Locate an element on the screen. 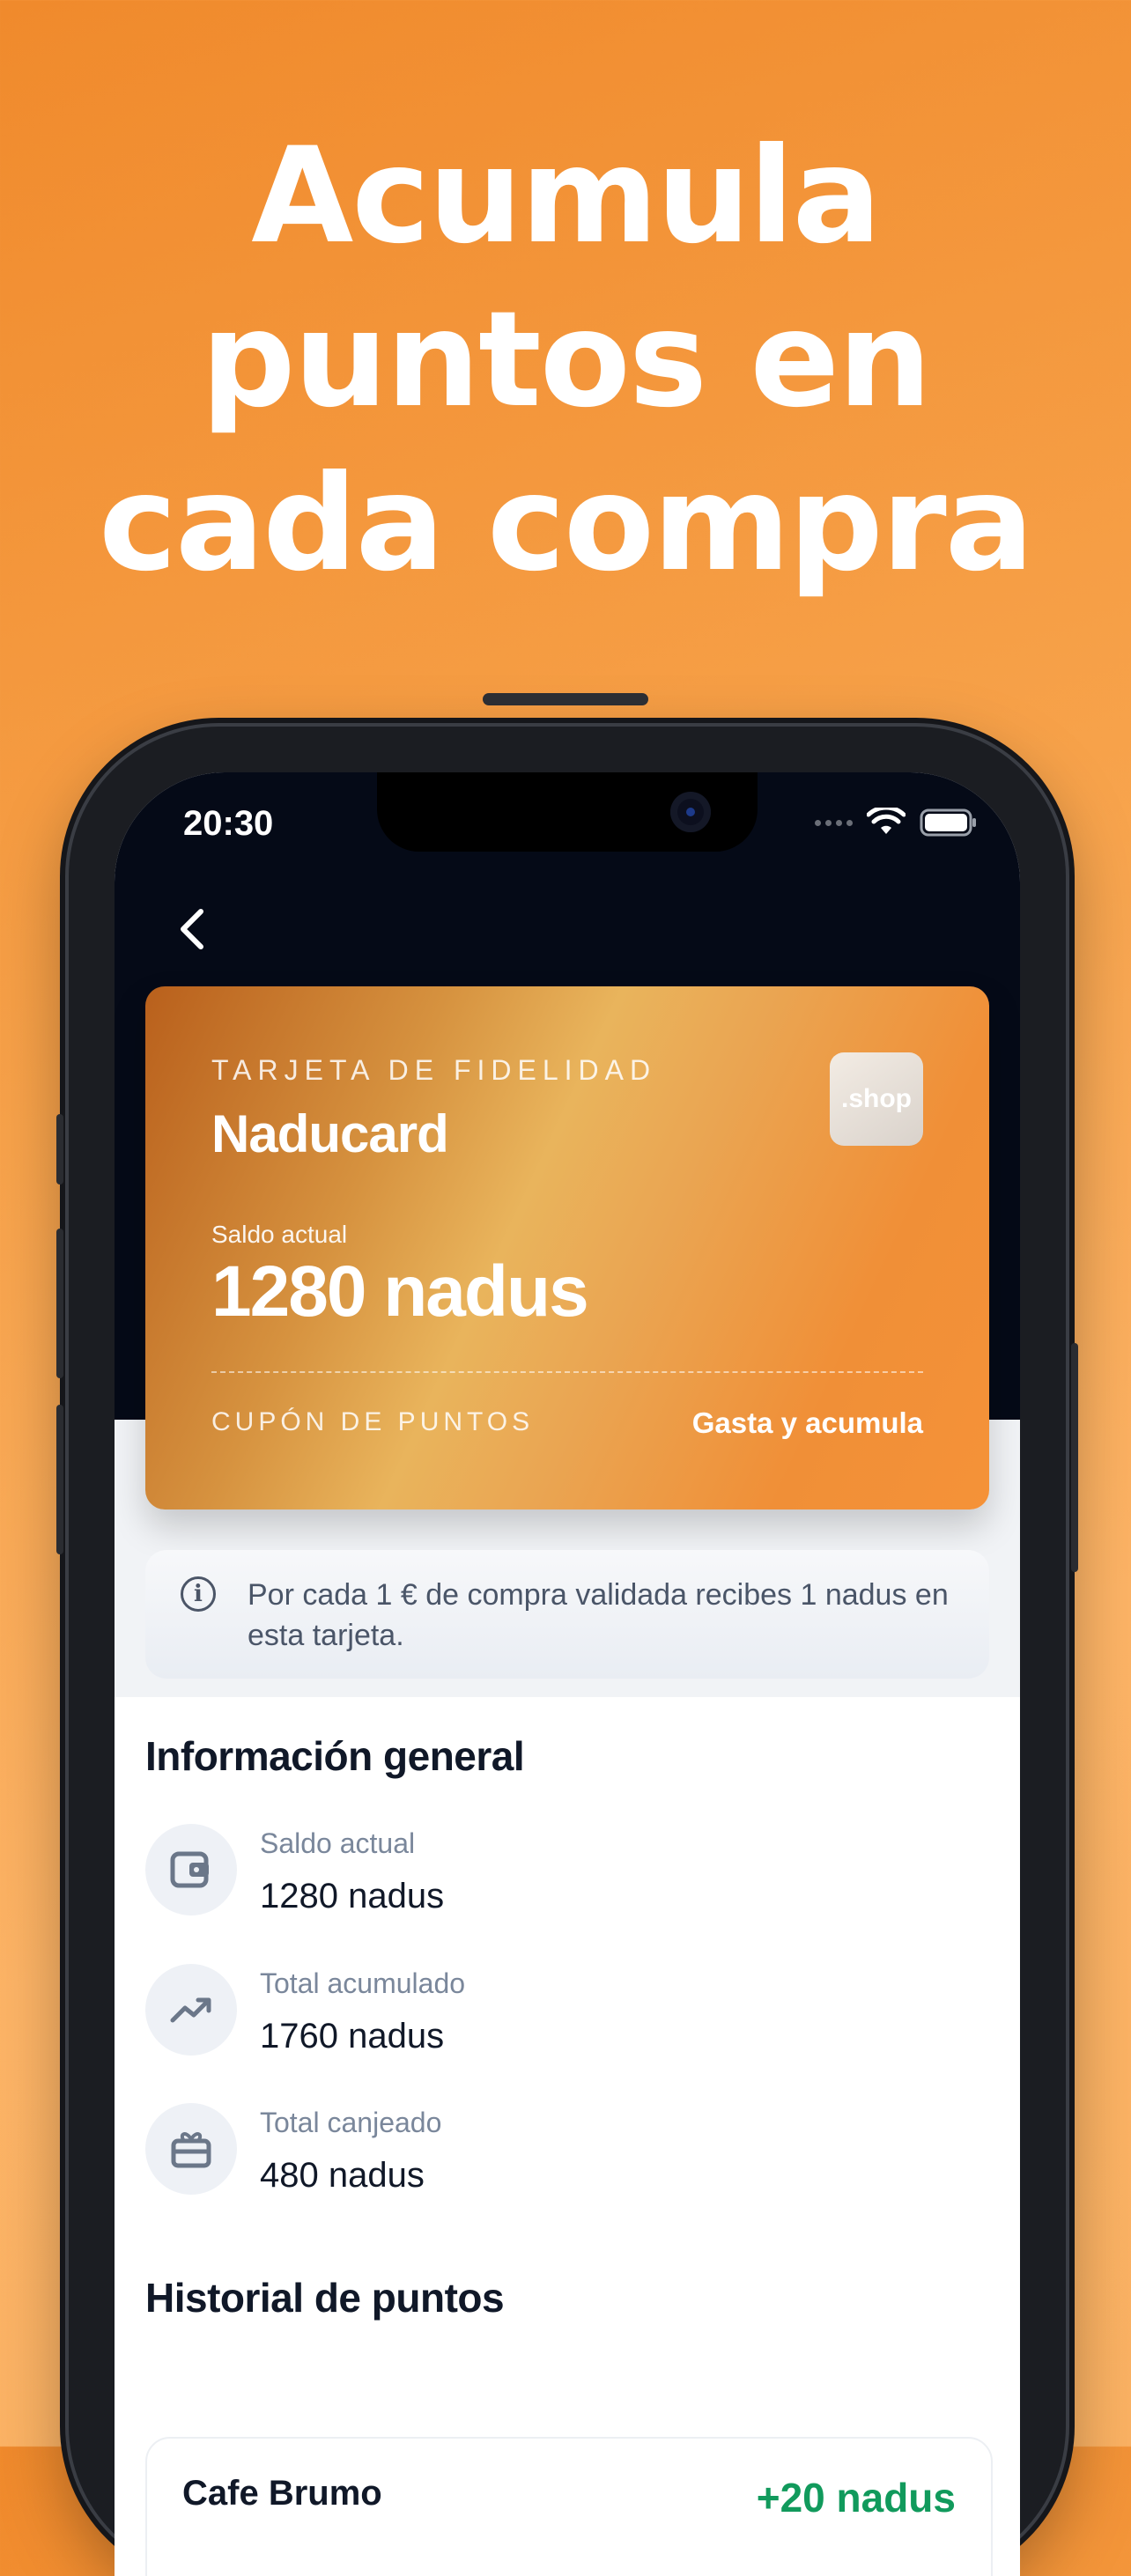 This screenshot has width=1131, height=2576. status-indicators is located at coordinates (896, 823).